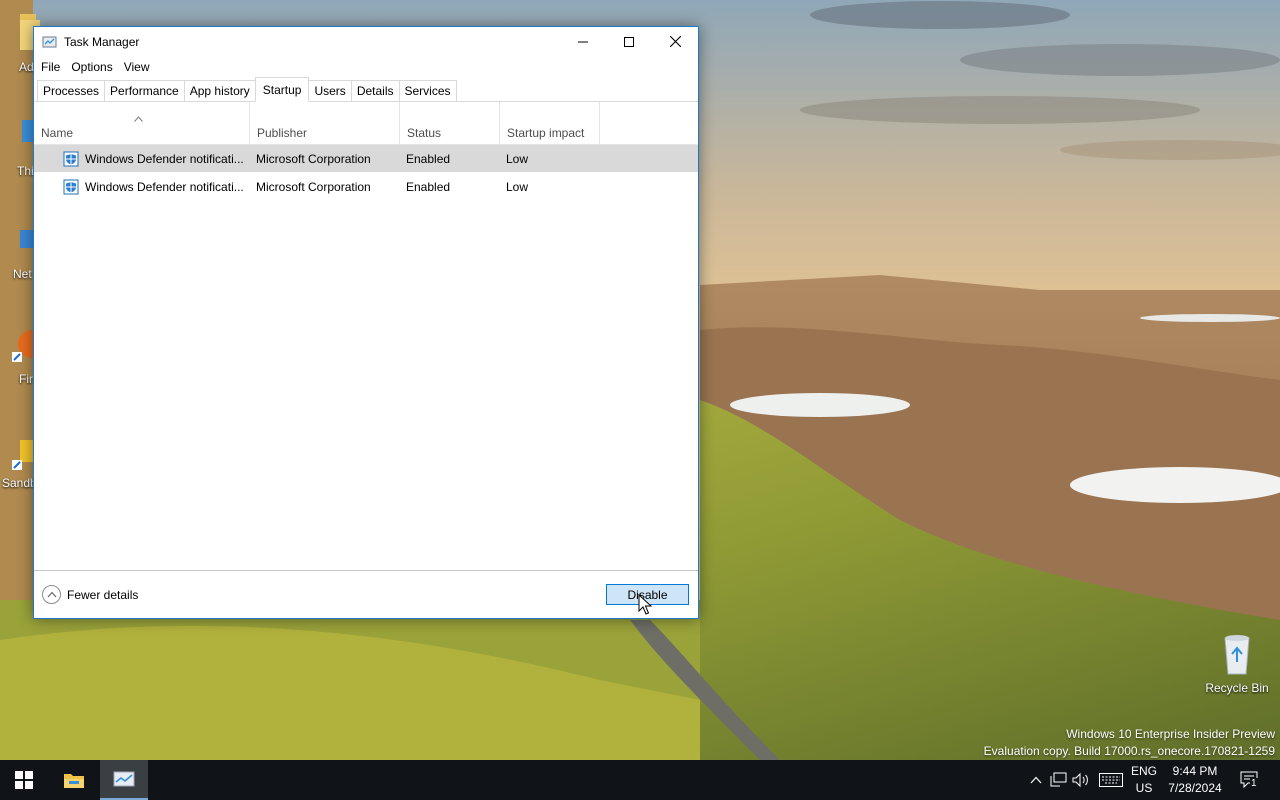 This screenshot has height=800, width=1280. Describe the element at coordinates (330, 90) in the screenshot. I see `tab-users: Users` at that location.